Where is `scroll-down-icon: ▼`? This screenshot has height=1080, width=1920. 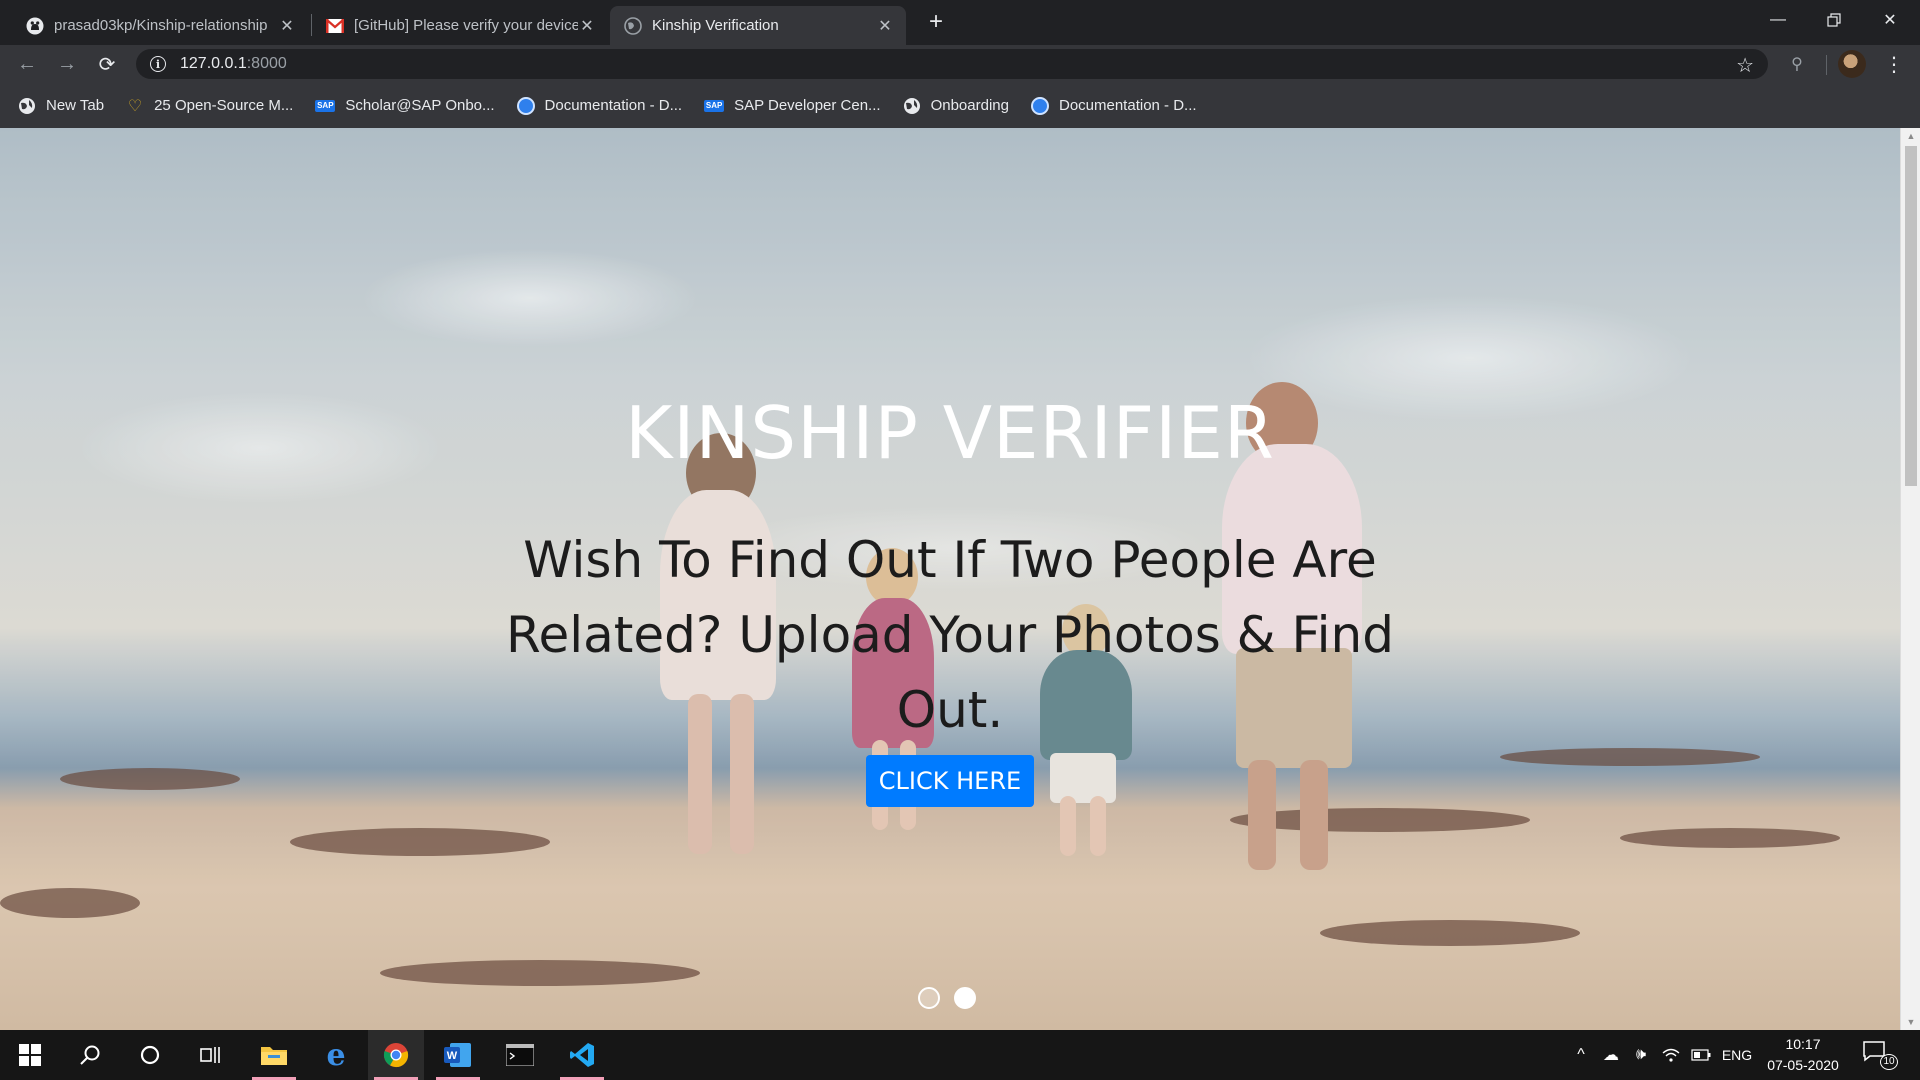 scroll-down-icon: ▼ is located at coordinates (1910, 1022).